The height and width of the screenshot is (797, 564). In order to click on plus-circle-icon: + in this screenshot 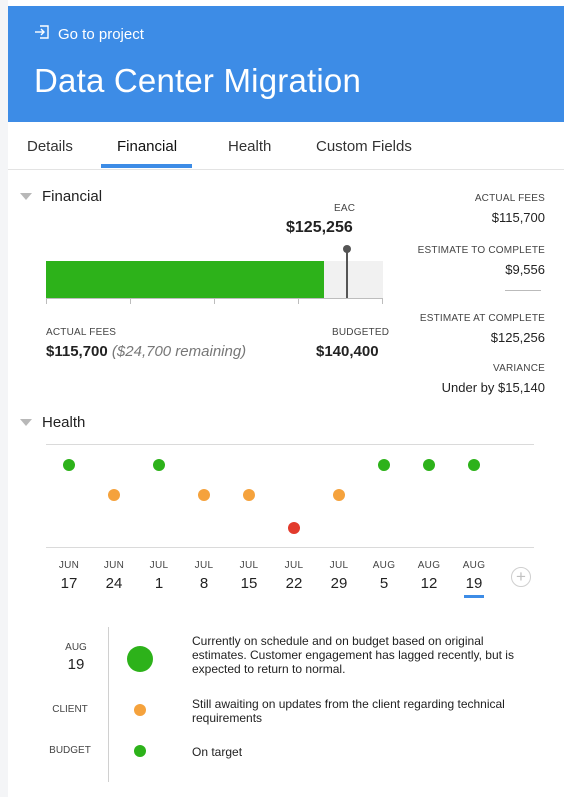, I will do `click(521, 576)`.